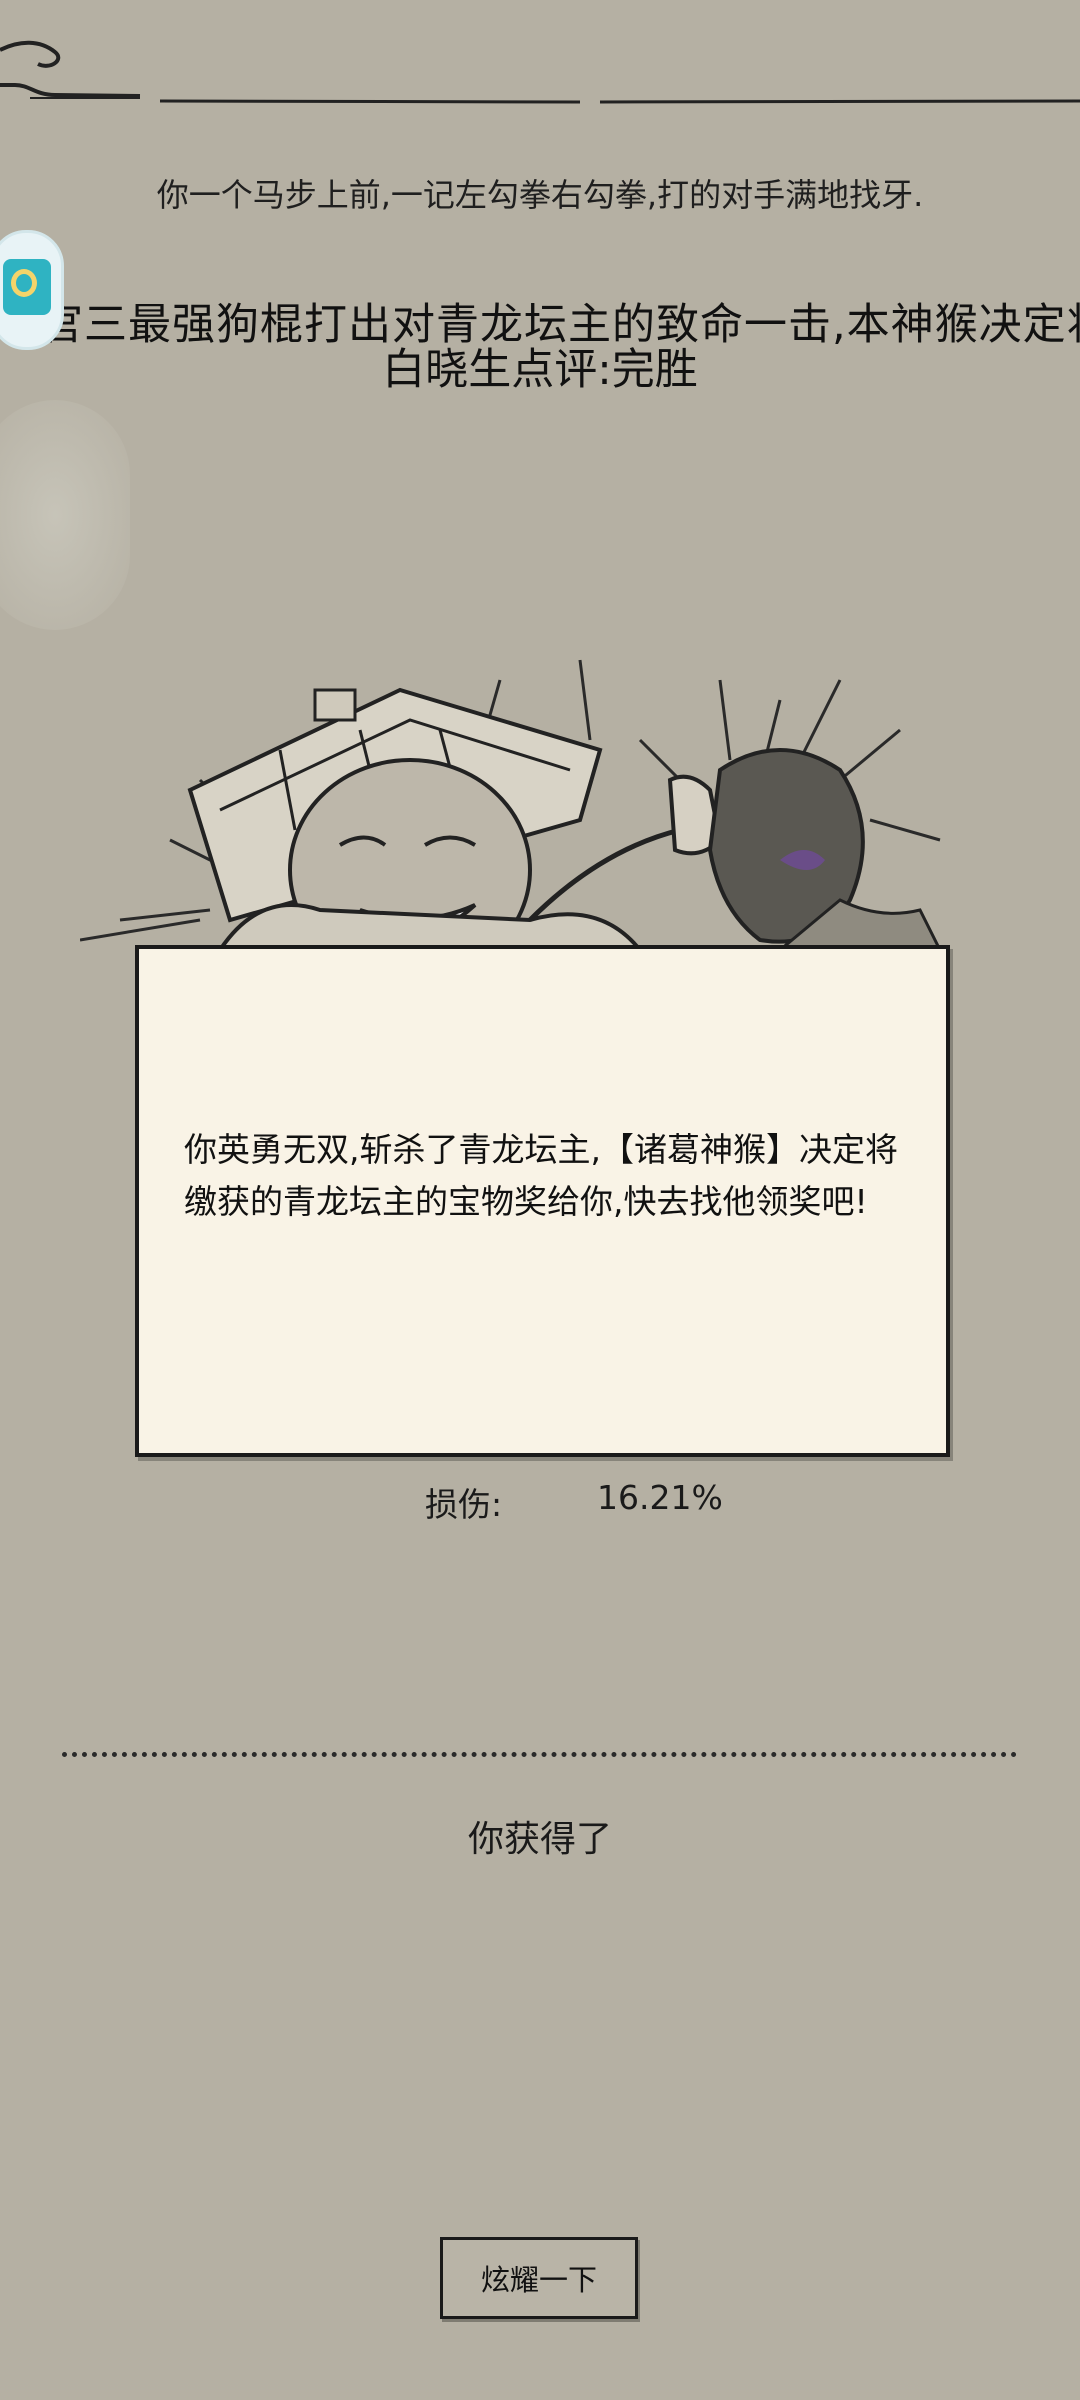 The height and width of the screenshot is (2400, 1080). Describe the element at coordinates (27, 287) in the screenshot. I see `floating-avatar-inner-icon` at that location.